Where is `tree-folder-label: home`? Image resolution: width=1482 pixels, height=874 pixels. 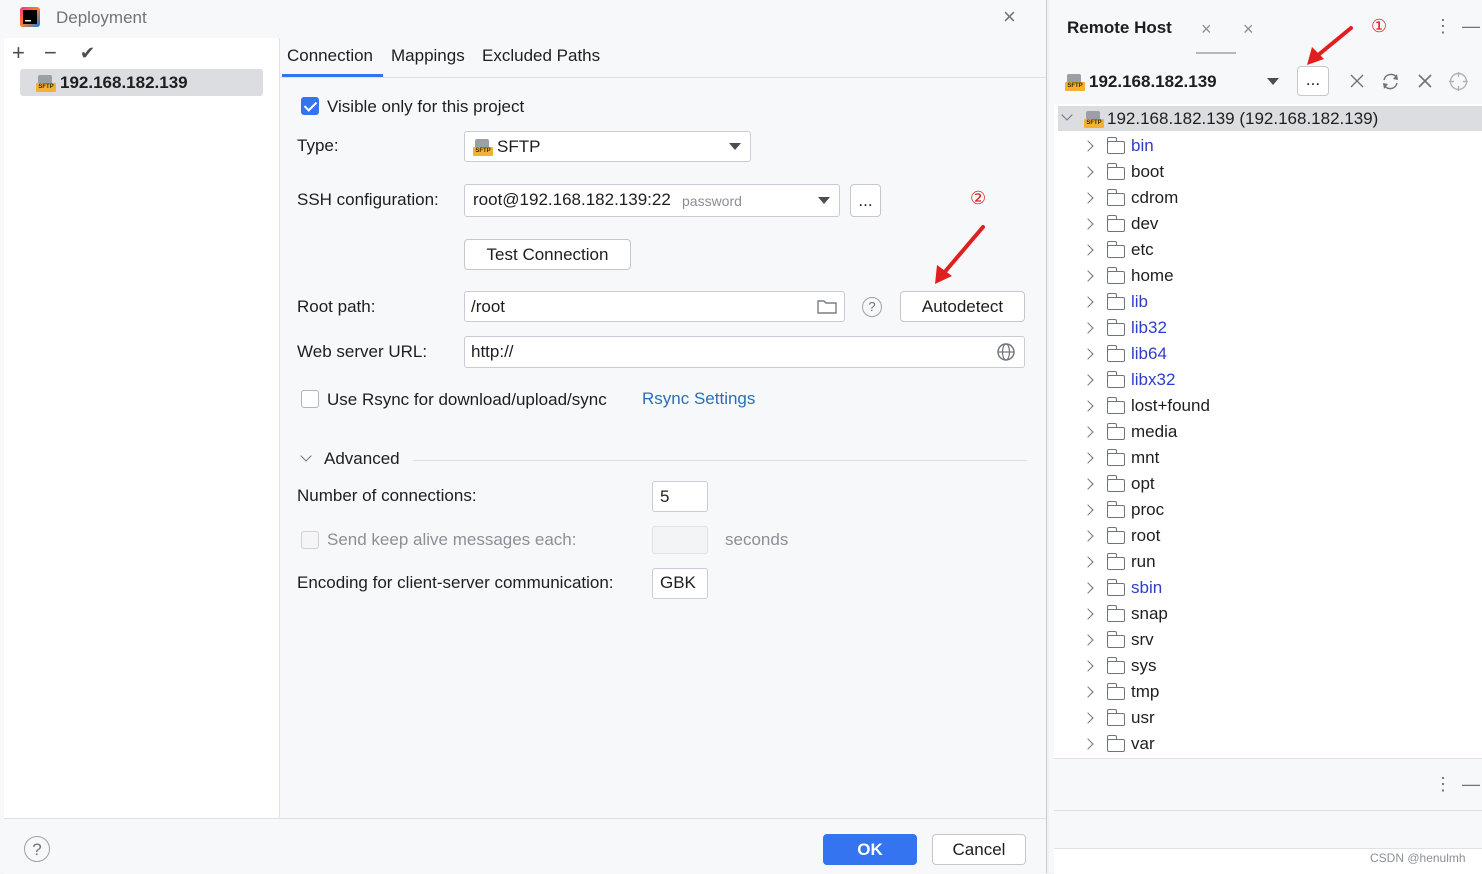
tree-folder-label: home is located at coordinates (1152, 275).